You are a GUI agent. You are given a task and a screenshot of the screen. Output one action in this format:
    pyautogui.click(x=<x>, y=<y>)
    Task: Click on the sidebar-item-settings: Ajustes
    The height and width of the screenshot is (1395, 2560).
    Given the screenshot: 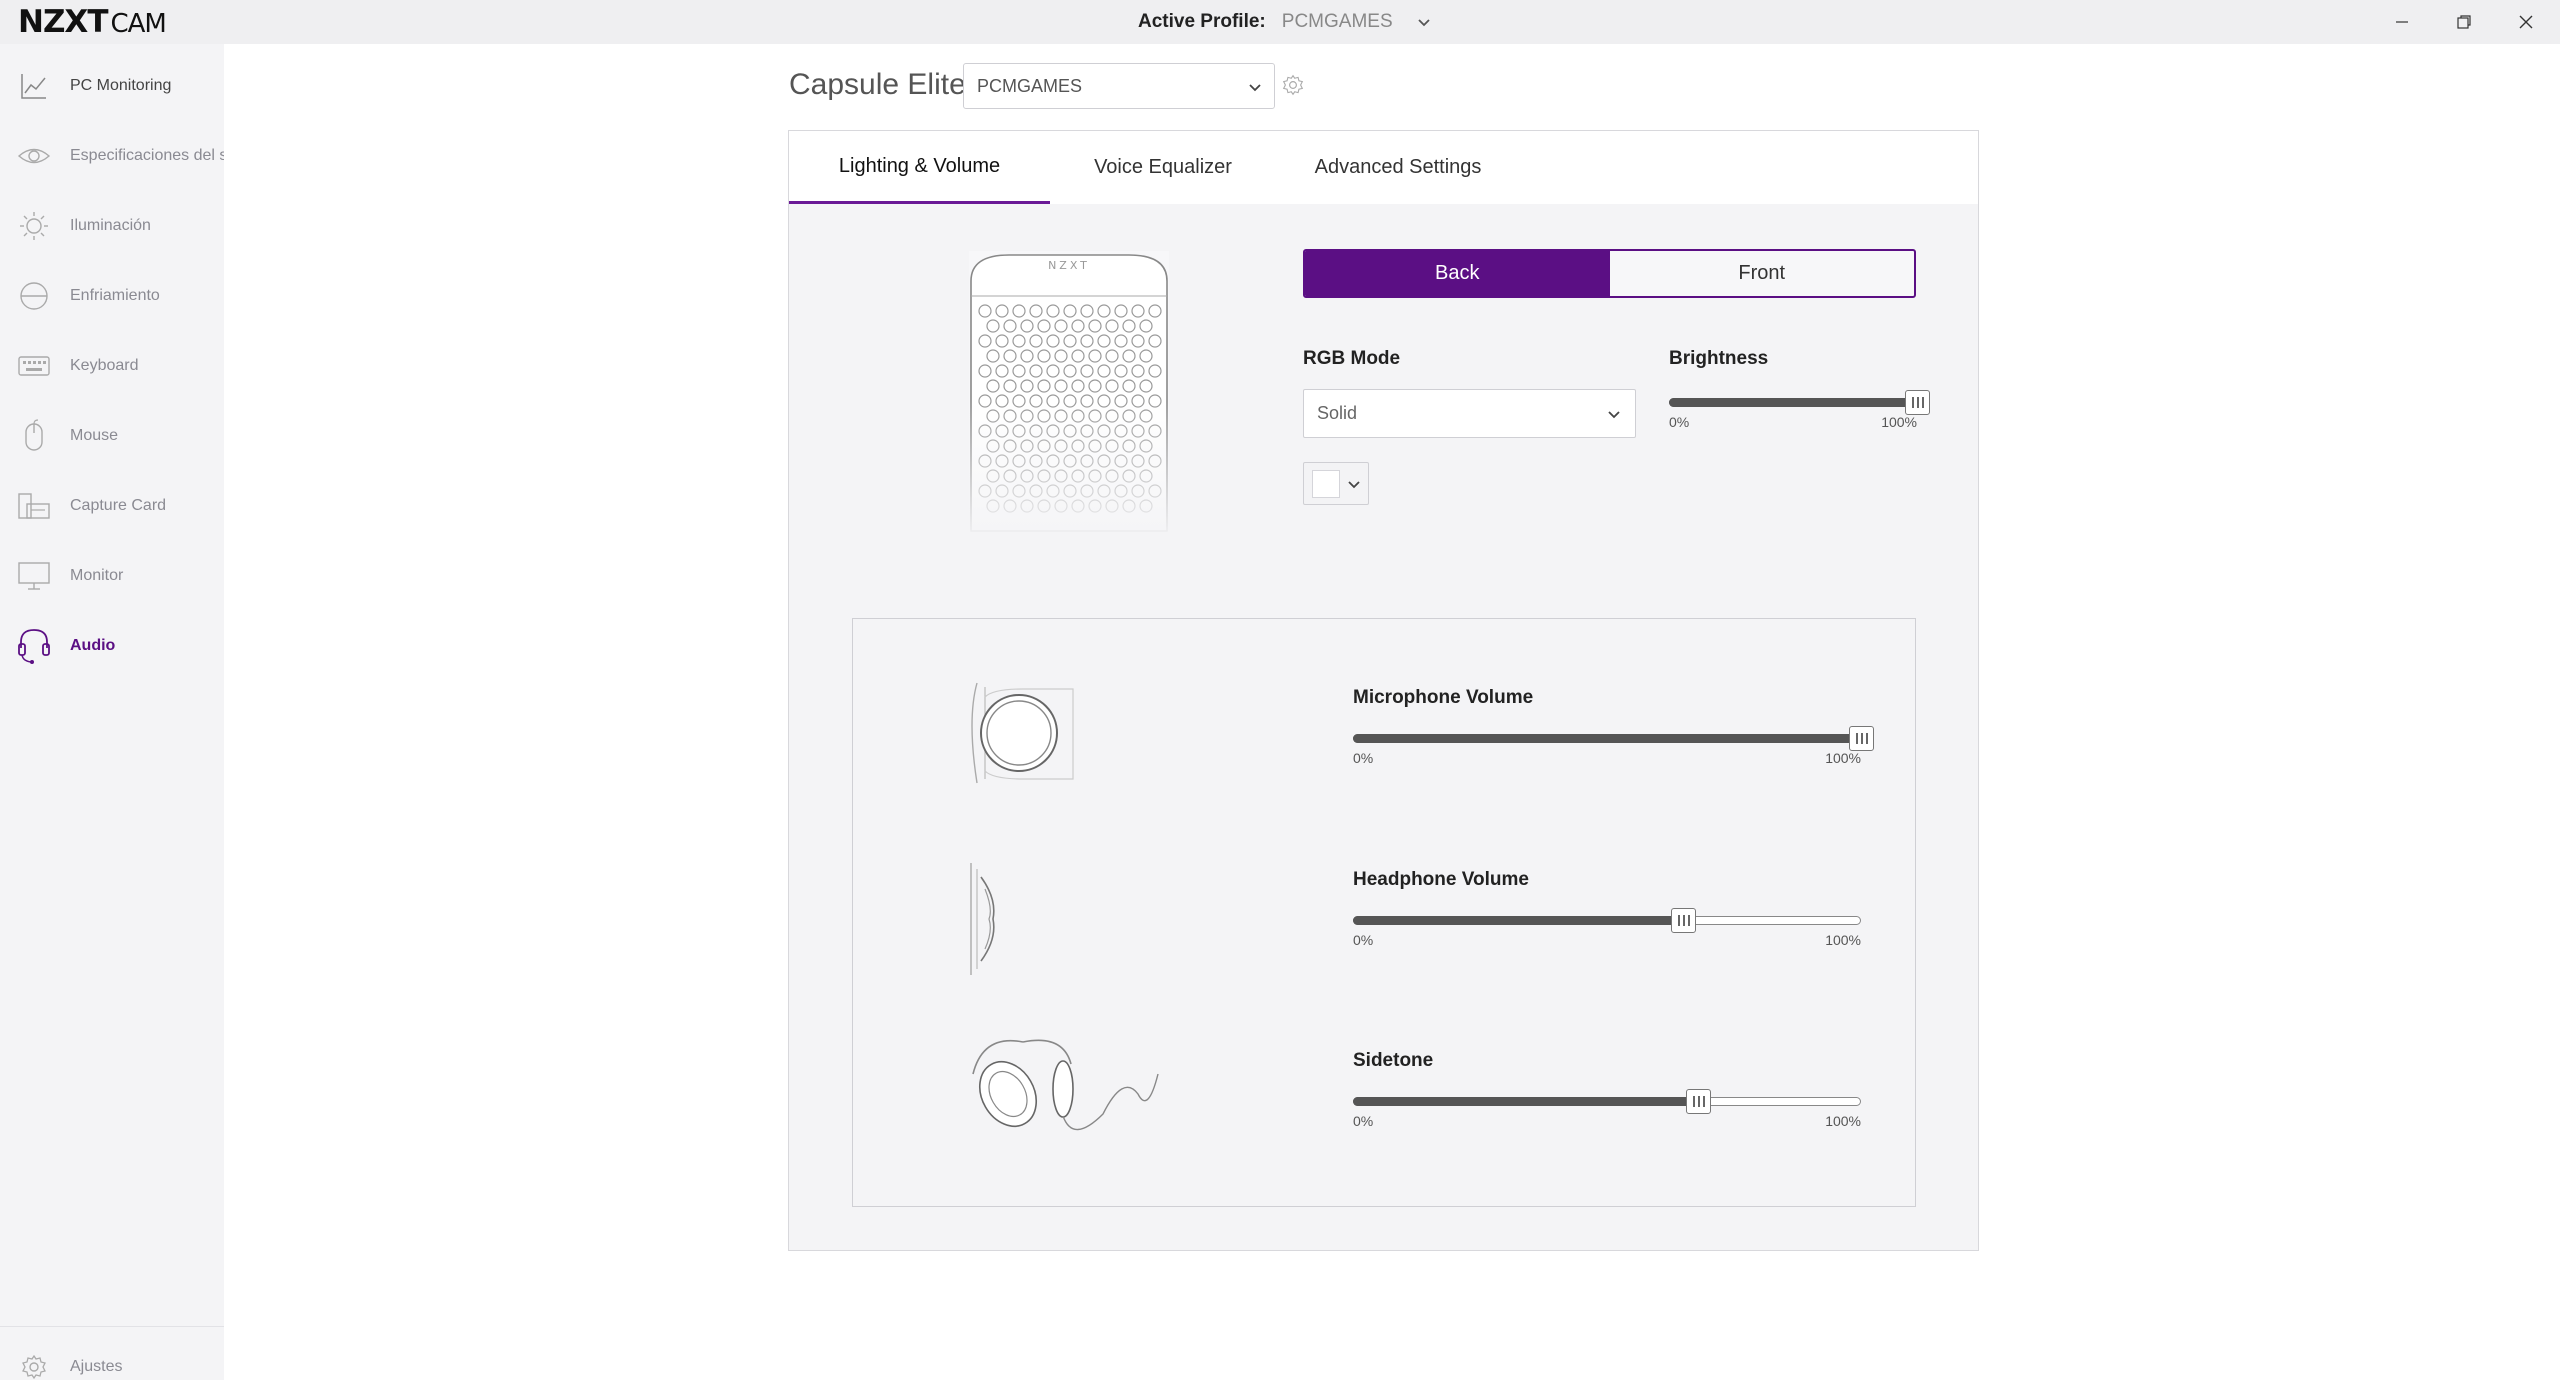 What is the action you would take?
    pyautogui.click(x=112, y=1367)
    